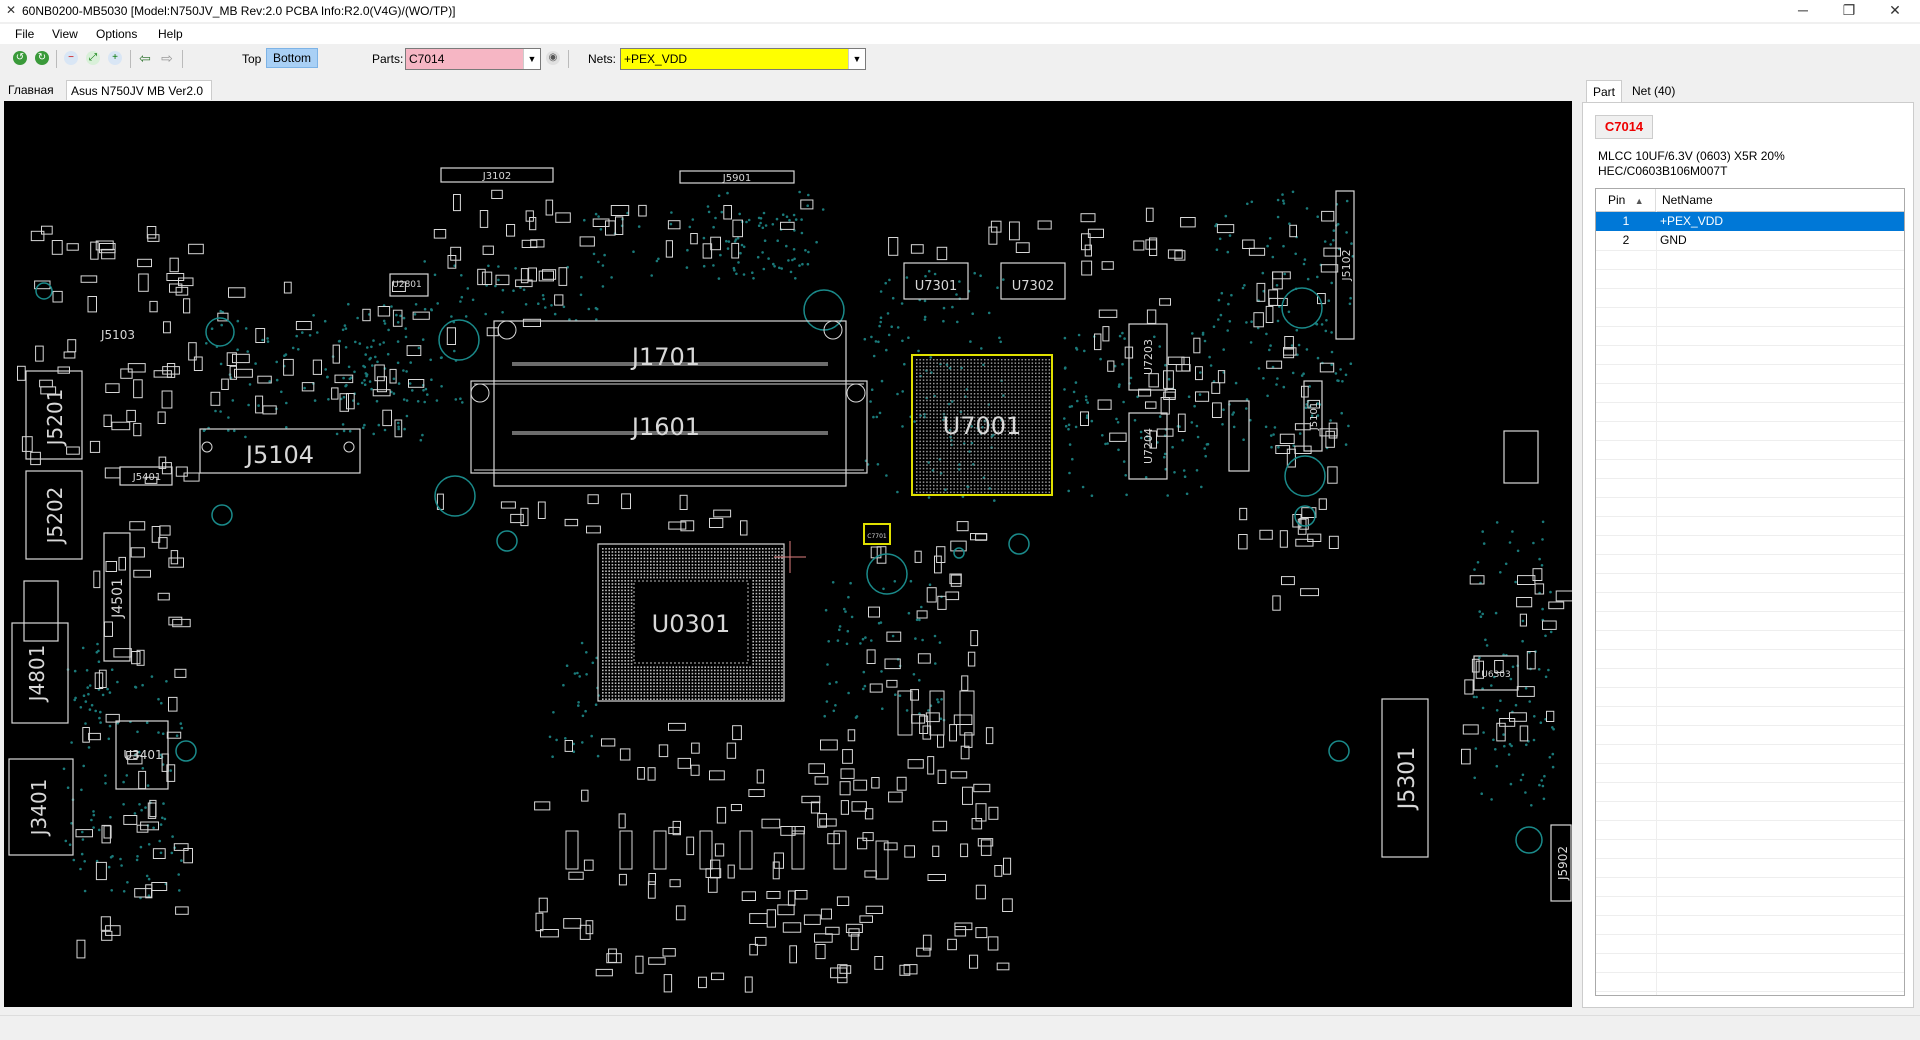 Image resolution: width=1920 pixels, height=1040 pixels. Describe the element at coordinates (35, 90) in the screenshot. I see `tab-main: Главная` at that location.